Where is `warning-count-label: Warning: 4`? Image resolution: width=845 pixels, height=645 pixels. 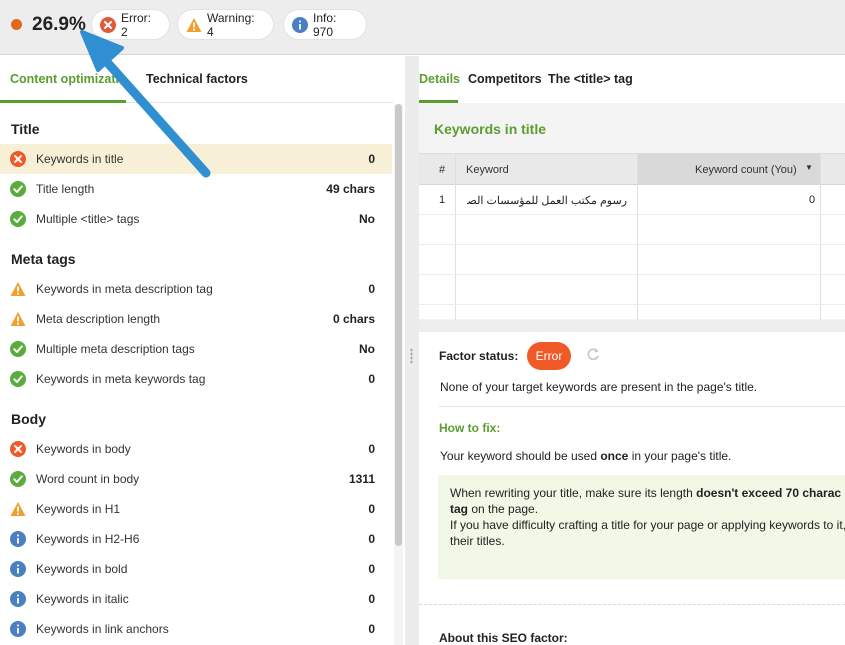 warning-count-label: Warning: 4 is located at coordinates (231, 24).